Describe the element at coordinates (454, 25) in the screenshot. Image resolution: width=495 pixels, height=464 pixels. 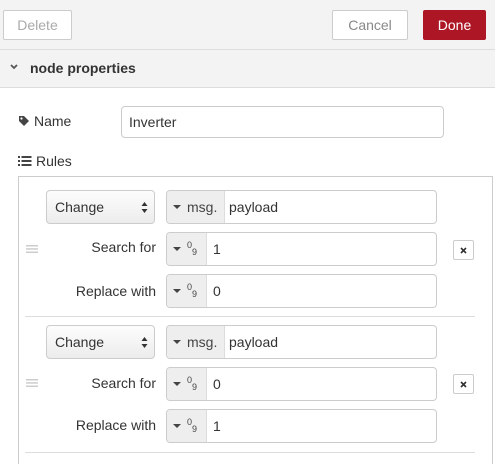
I see `done-button: Done` at that location.